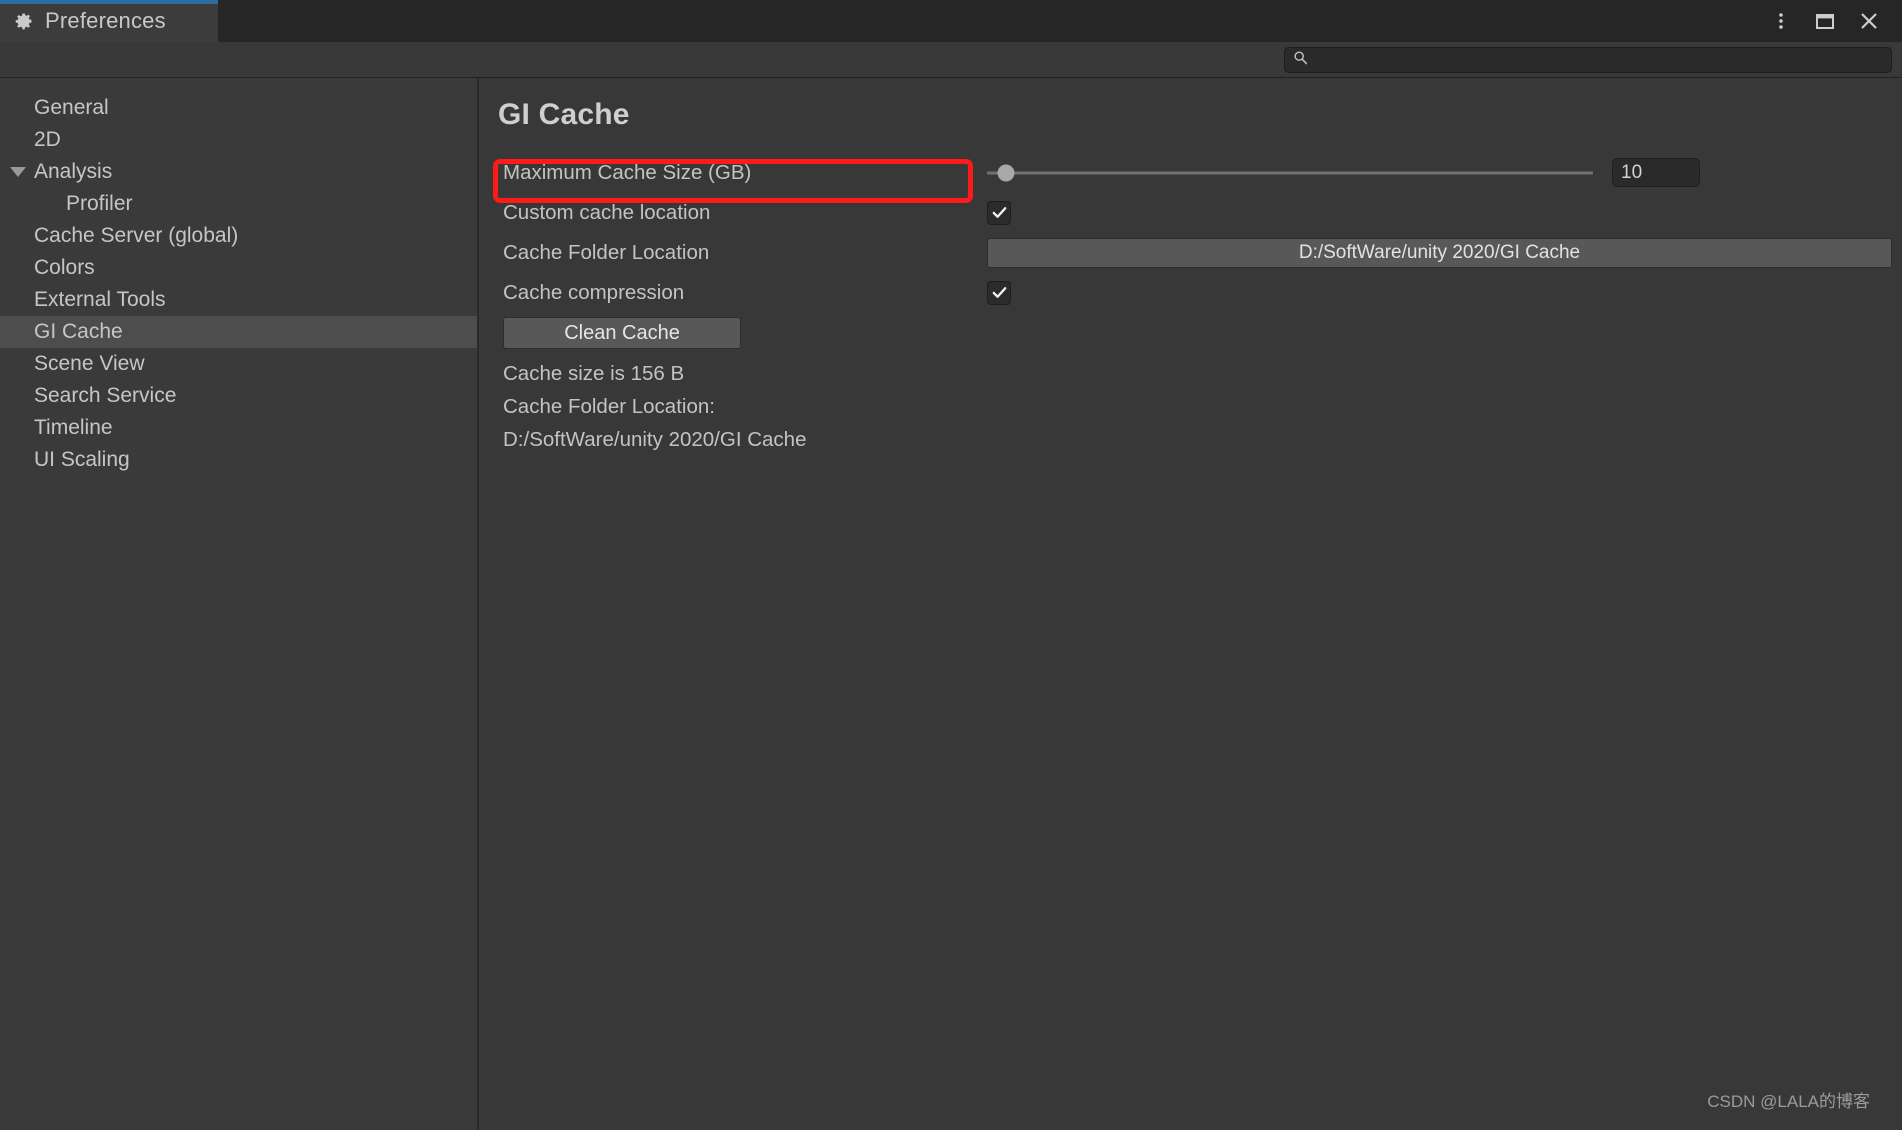 The height and width of the screenshot is (1130, 1902). I want to click on custom-cache-location-checkbox, so click(999, 212).